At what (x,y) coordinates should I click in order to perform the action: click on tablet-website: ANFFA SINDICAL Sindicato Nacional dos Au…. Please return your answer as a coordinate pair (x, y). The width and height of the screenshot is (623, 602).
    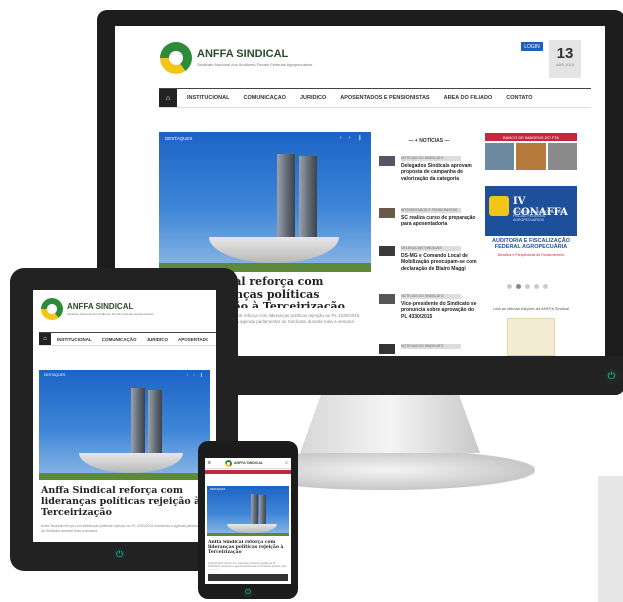
    Looking at the image, I should click on (124, 416).